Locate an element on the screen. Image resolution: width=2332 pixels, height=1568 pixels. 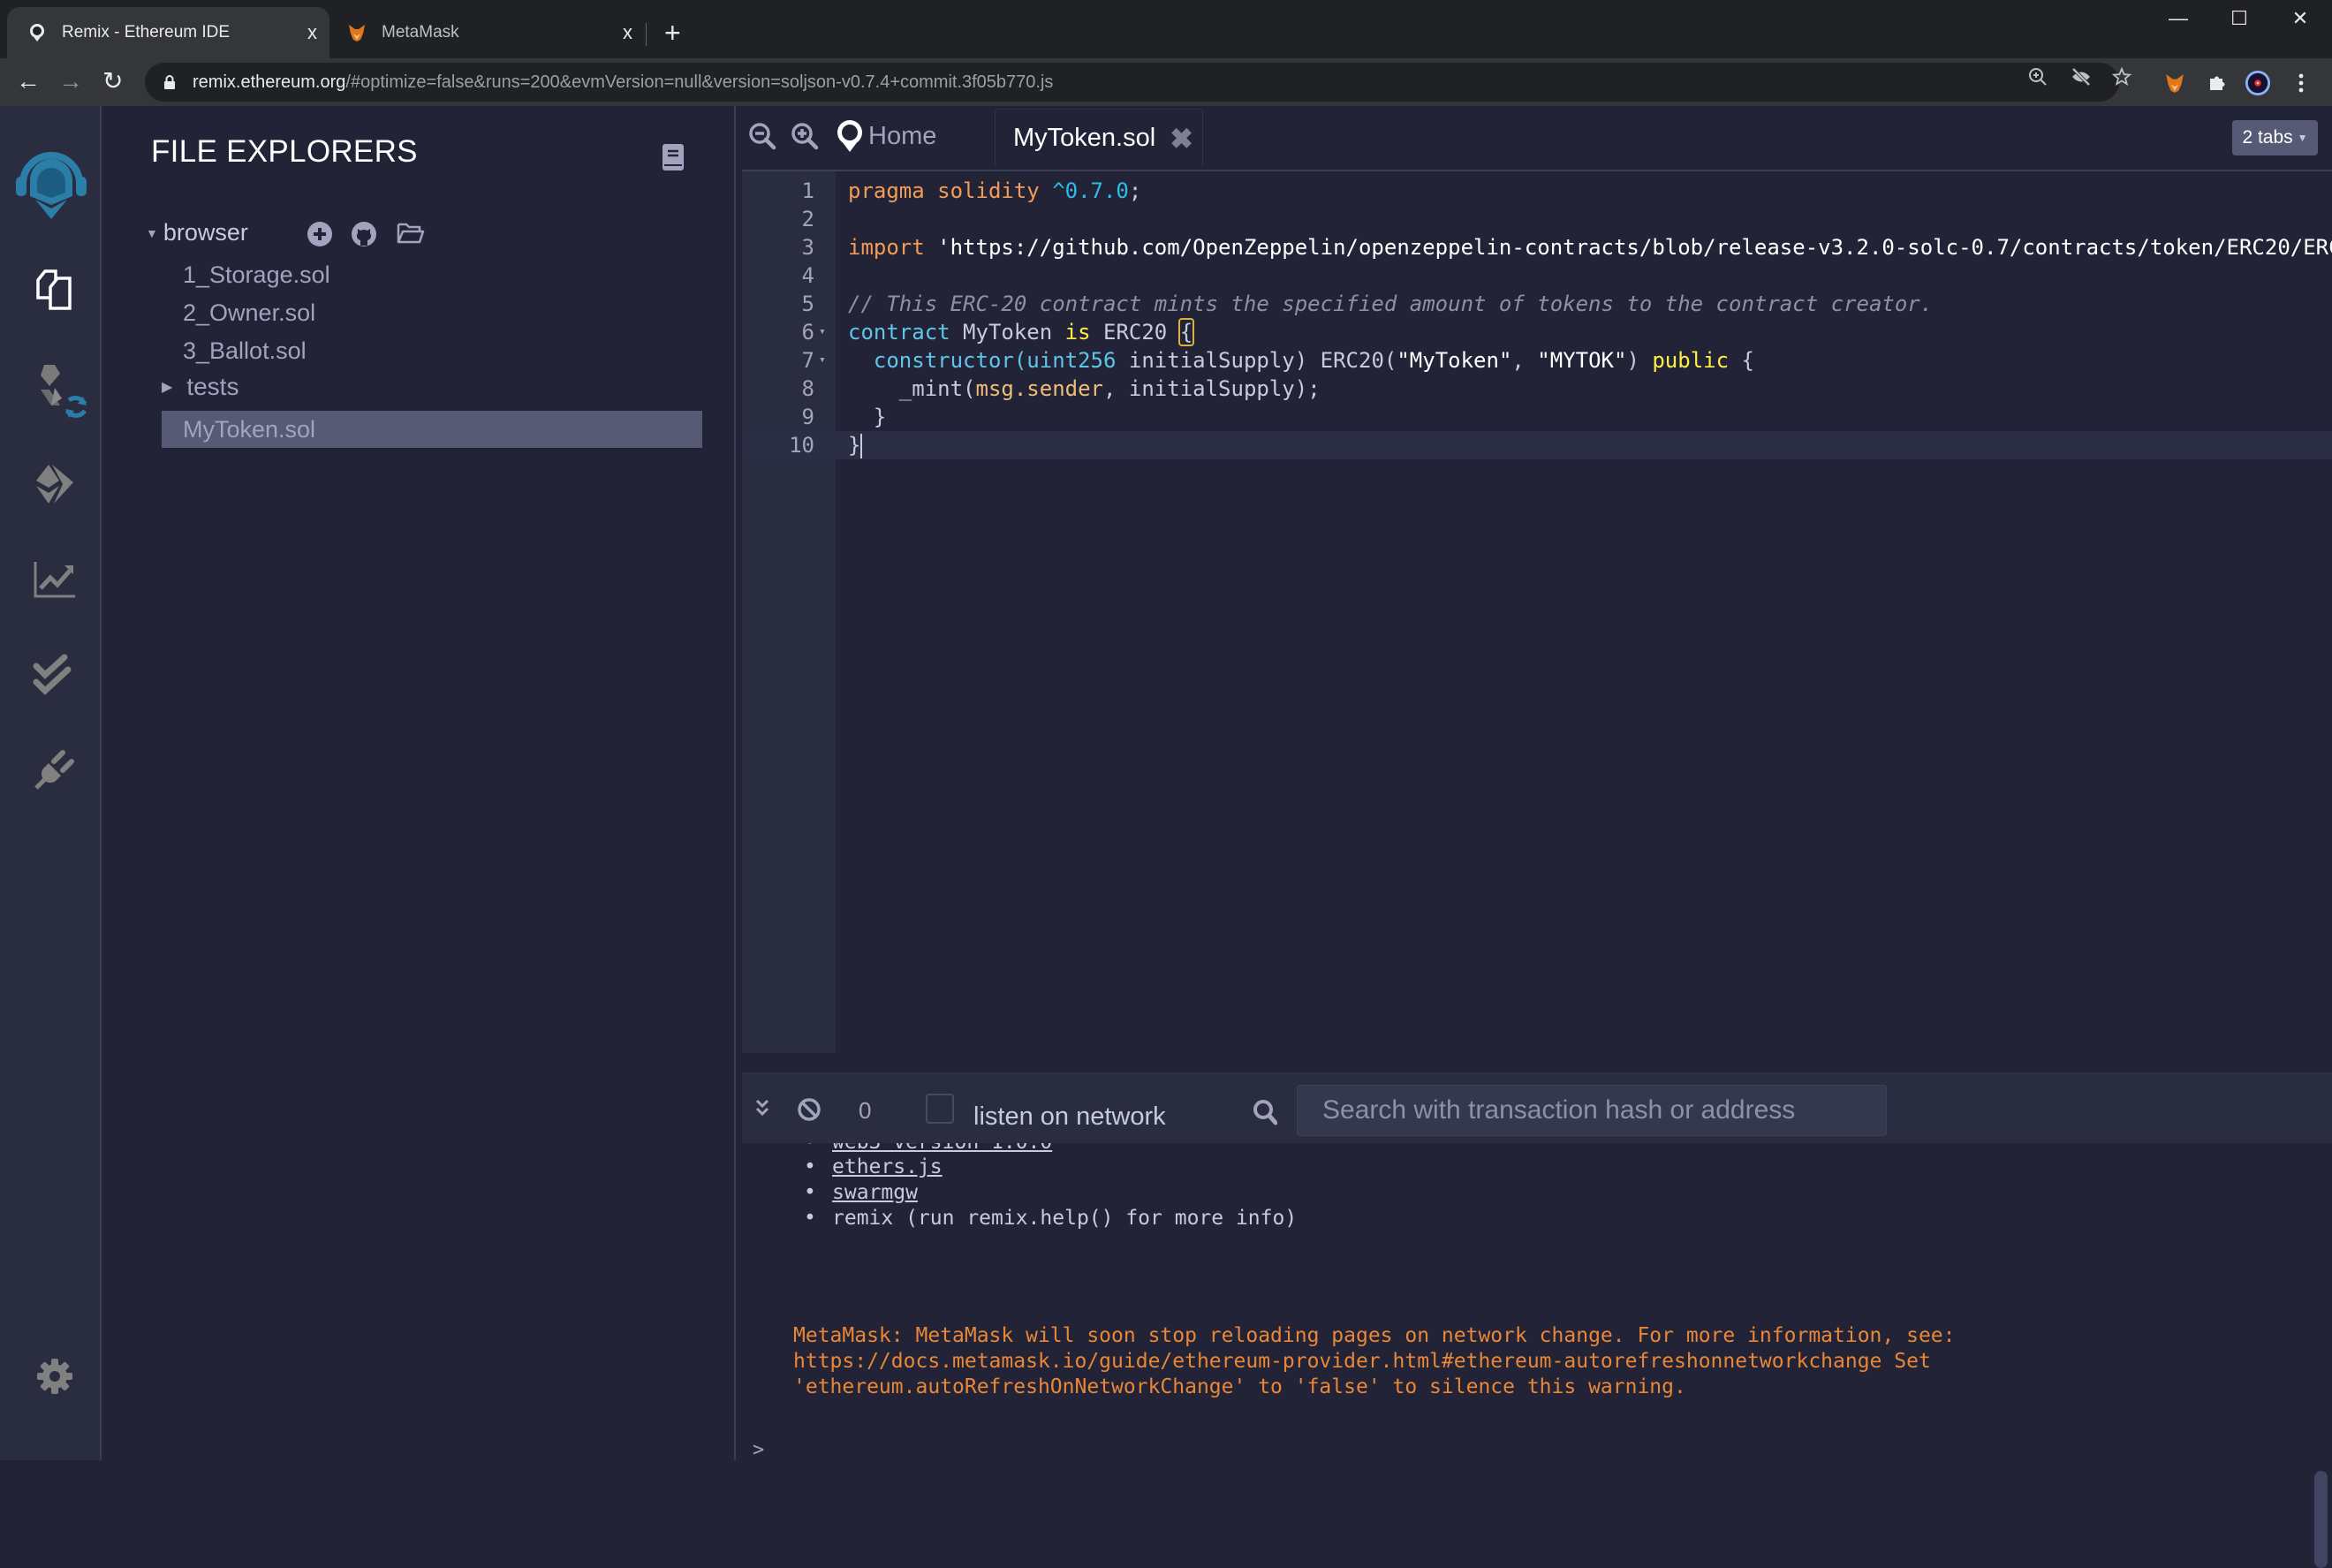
close-window-button: ✕ is located at coordinates (2300, 18).